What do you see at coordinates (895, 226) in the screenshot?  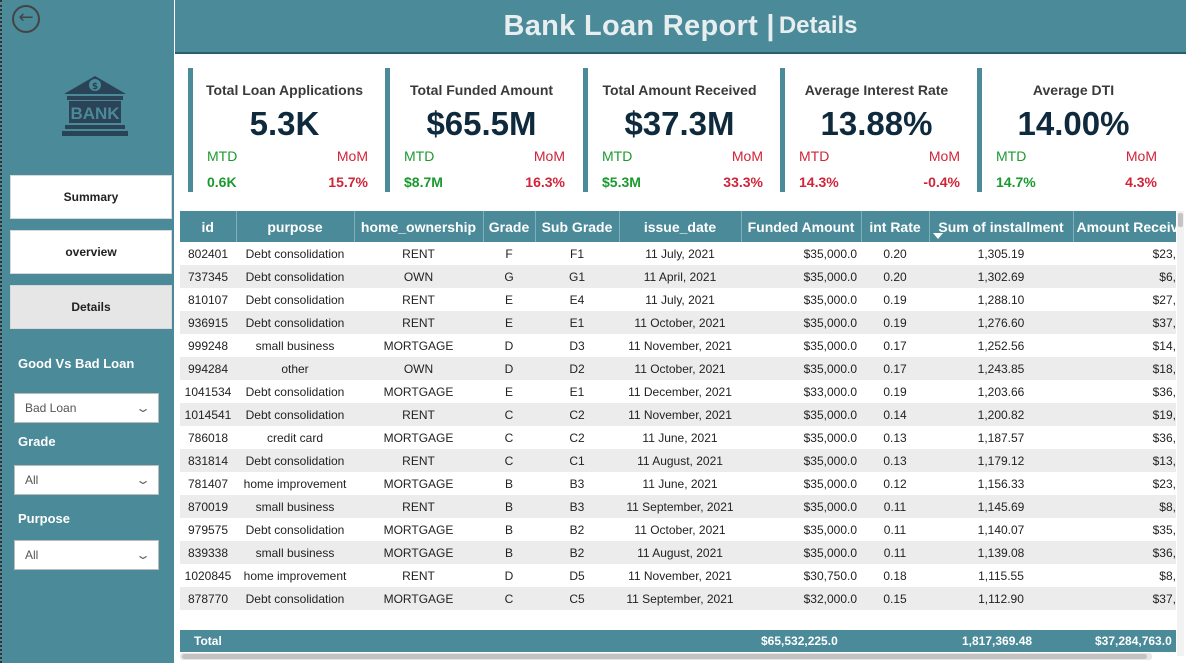 I see `column-header-int-rate: int Rate` at bounding box center [895, 226].